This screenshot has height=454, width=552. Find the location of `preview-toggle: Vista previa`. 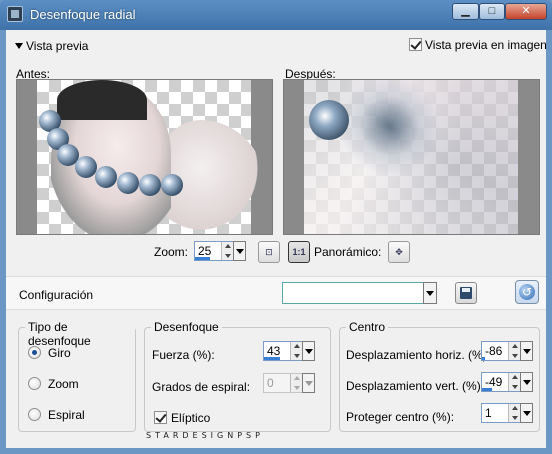

preview-toggle: Vista previa is located at coordinates (51, 46).